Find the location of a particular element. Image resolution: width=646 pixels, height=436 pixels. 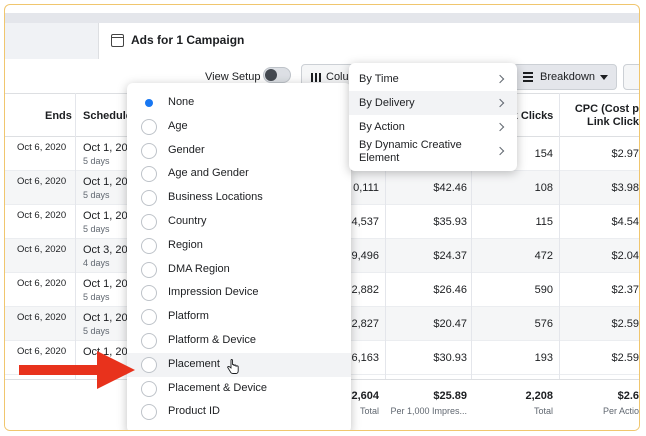

breakdown-option: Gender is located at coordinates (239, 151).